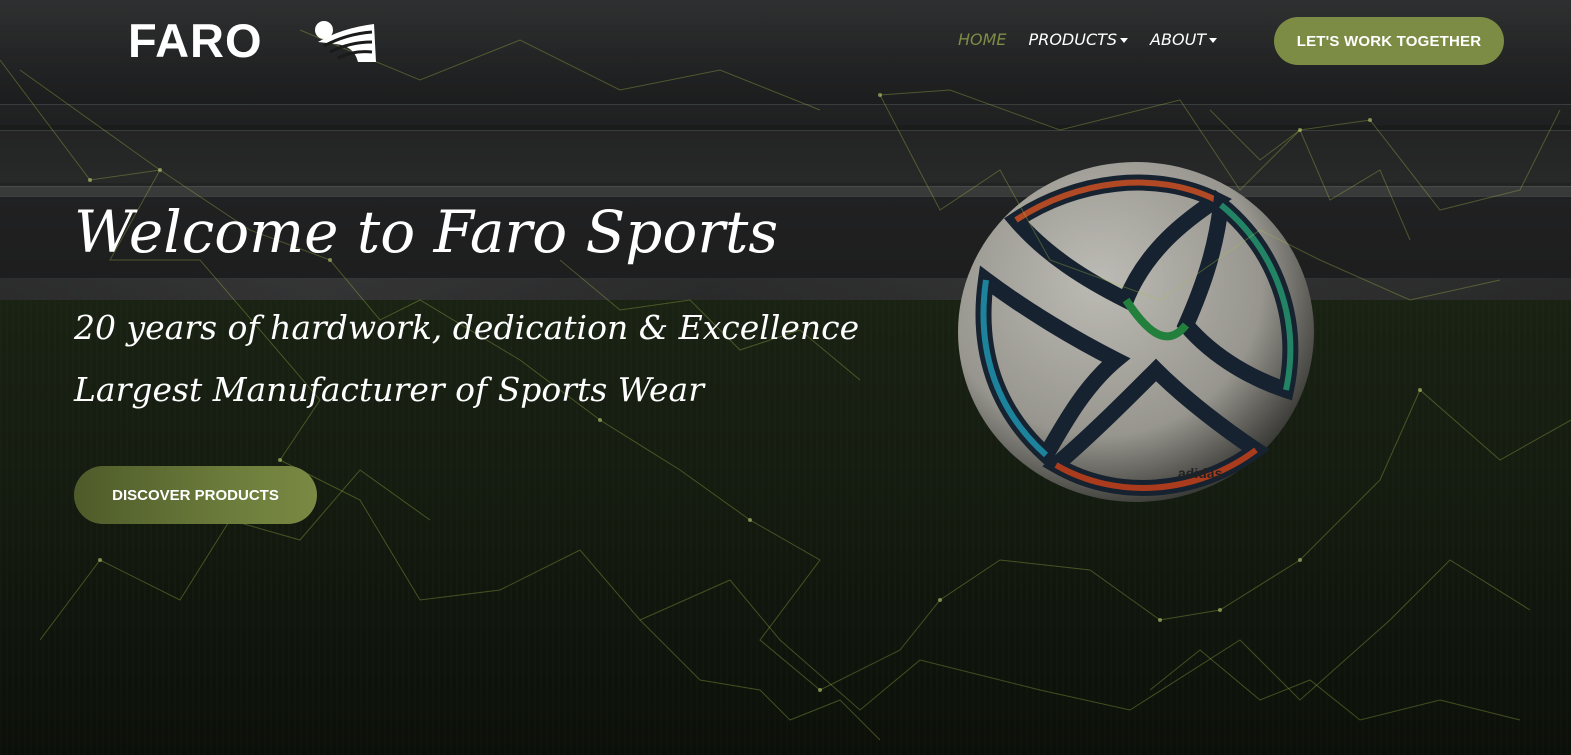 The image size is (1571, 755). I want to click on discover-products-button: DISCOVER PRODUCTS, so click(195, 495).